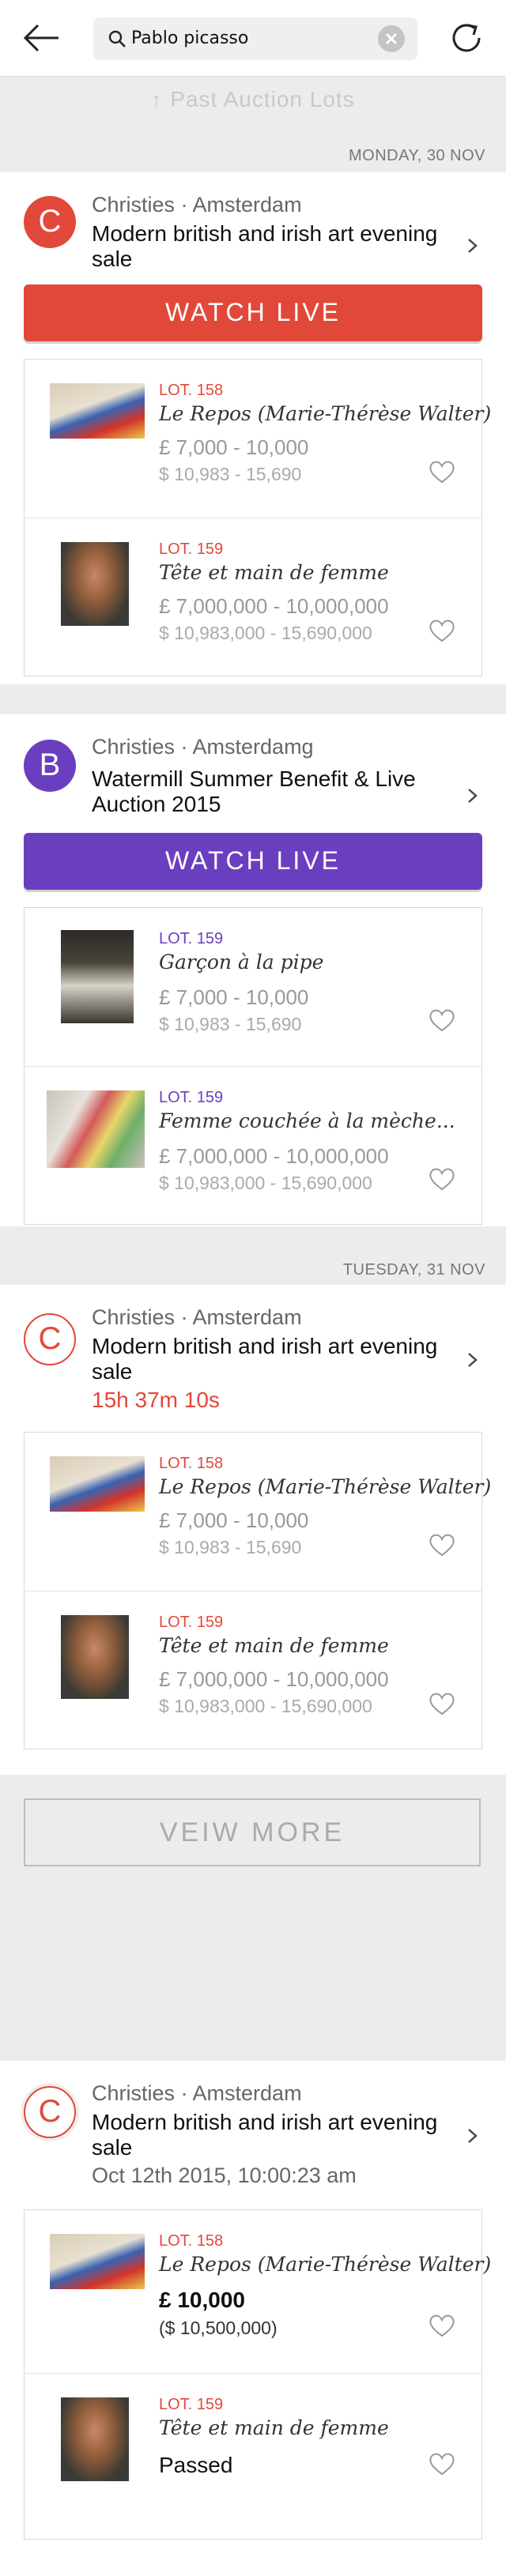  I want to click on lot-result: Passed, so click(196, 2465).